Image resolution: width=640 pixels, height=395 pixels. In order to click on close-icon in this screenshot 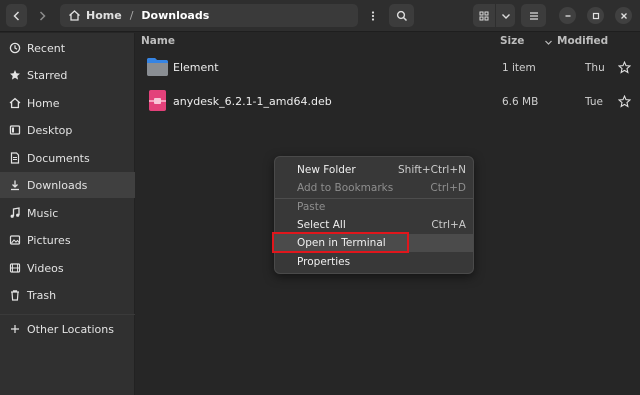, I will do `click(623, 15)`.